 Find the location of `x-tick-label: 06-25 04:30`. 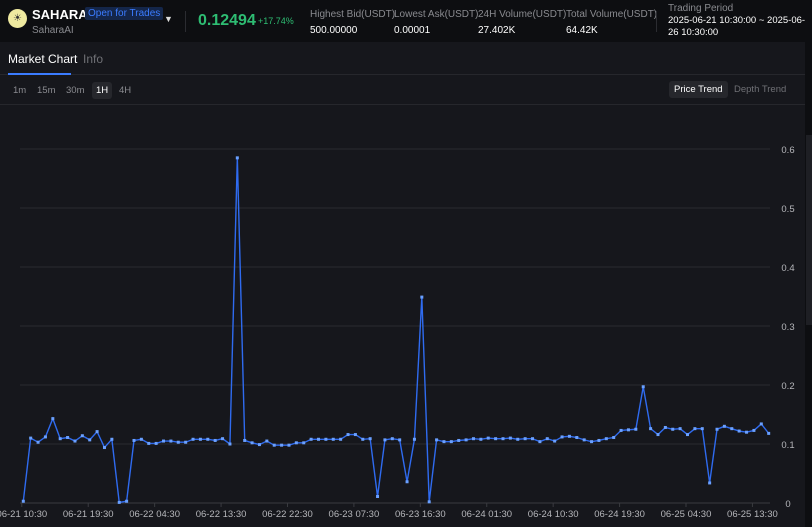

x-tick-label: 06-25 04:30 is located at coordinates (686, 514).